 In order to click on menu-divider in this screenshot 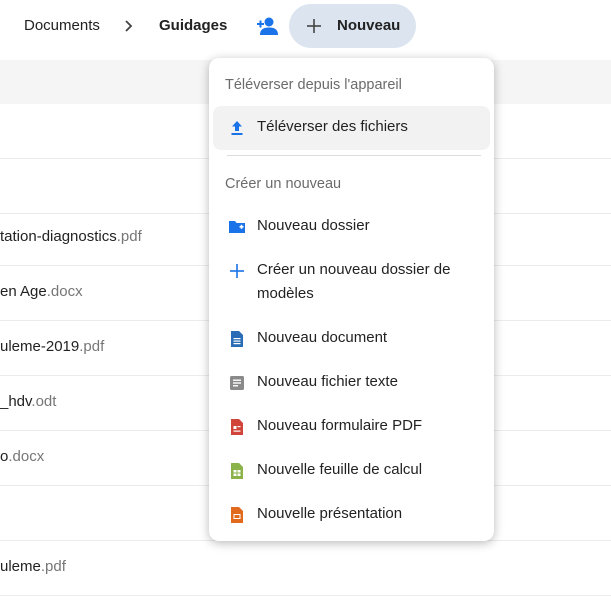, I will do `click(354, 155)`.